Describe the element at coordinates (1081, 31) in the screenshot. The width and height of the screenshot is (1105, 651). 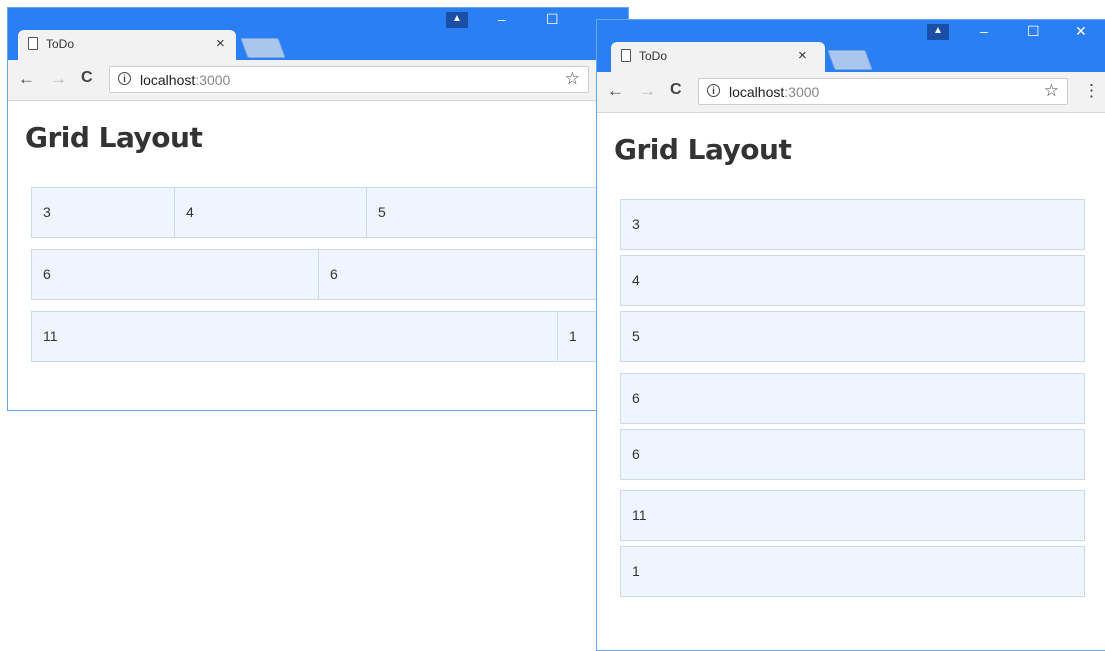
I see `close-icon: ✕` at that location.